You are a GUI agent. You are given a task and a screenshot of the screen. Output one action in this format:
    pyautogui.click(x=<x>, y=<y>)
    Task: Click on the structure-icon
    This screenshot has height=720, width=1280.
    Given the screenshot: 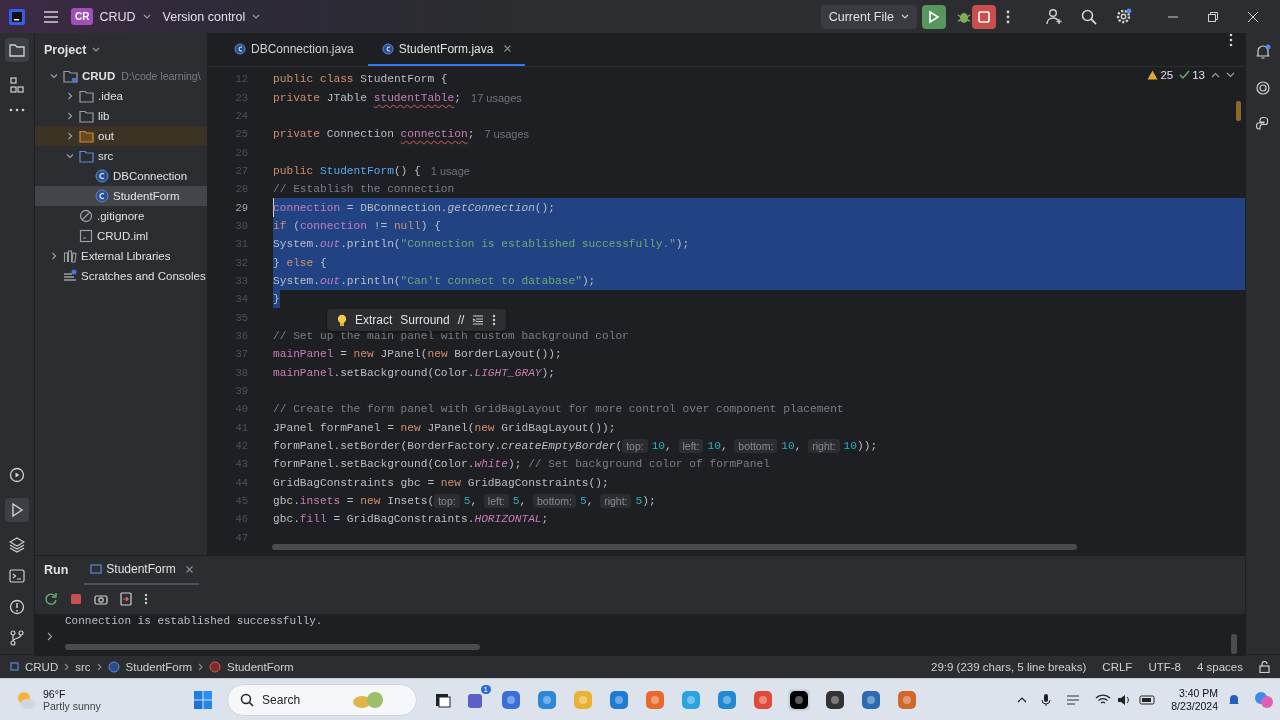 What is the action you would take?
    pyautogui.click(x=17, y=85)
    